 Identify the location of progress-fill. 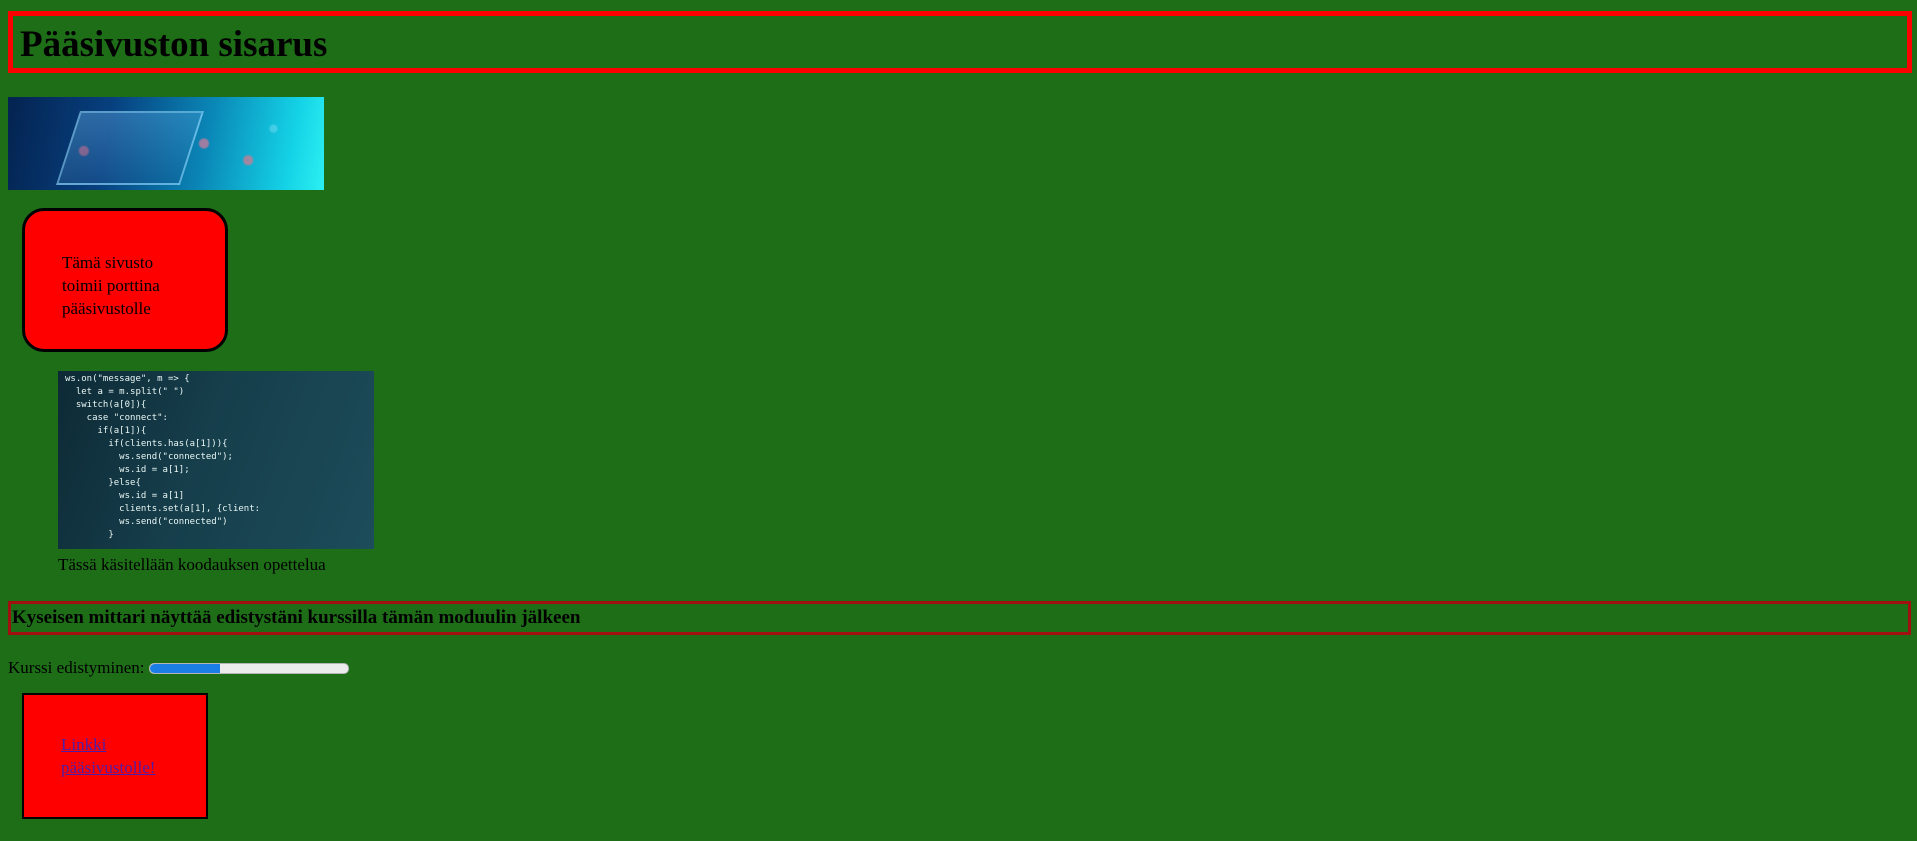
(185, 668).